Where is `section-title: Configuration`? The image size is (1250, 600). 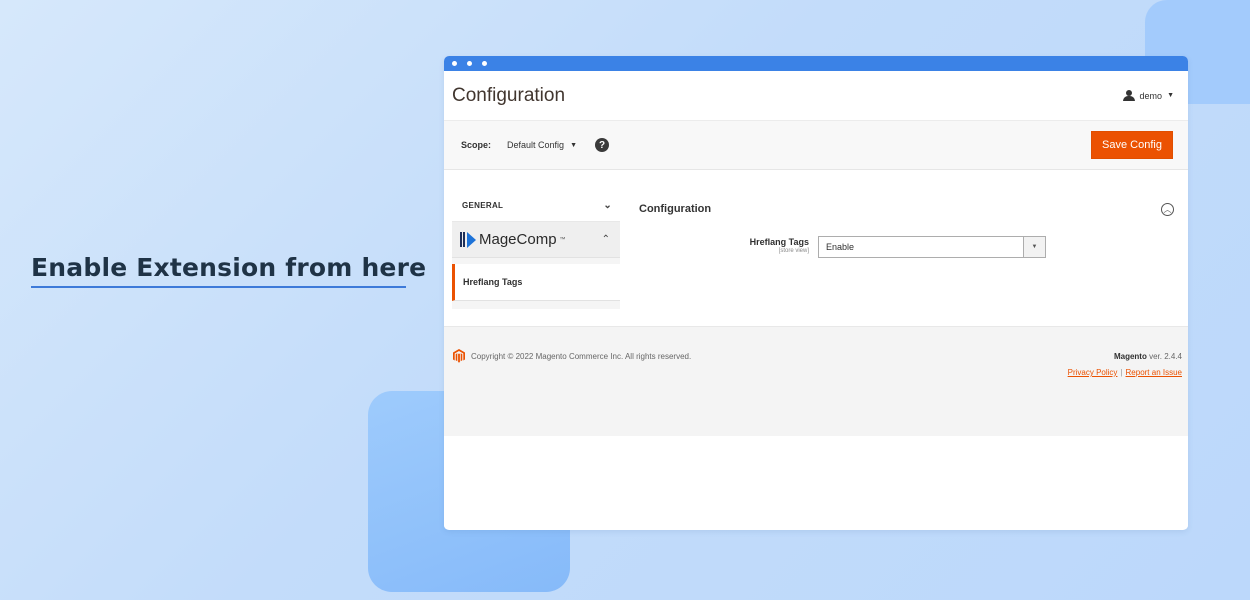 section-title: Configuration is located at coordinates (675, 209).